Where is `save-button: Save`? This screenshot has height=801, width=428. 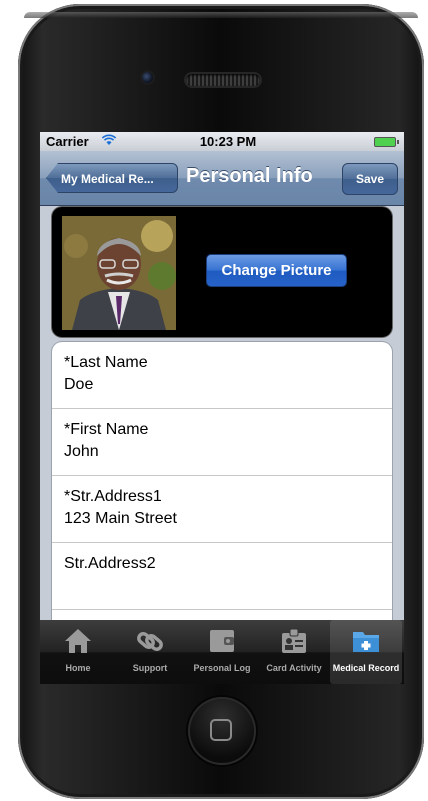
save-button: Save is located at coordinates (370, 179).